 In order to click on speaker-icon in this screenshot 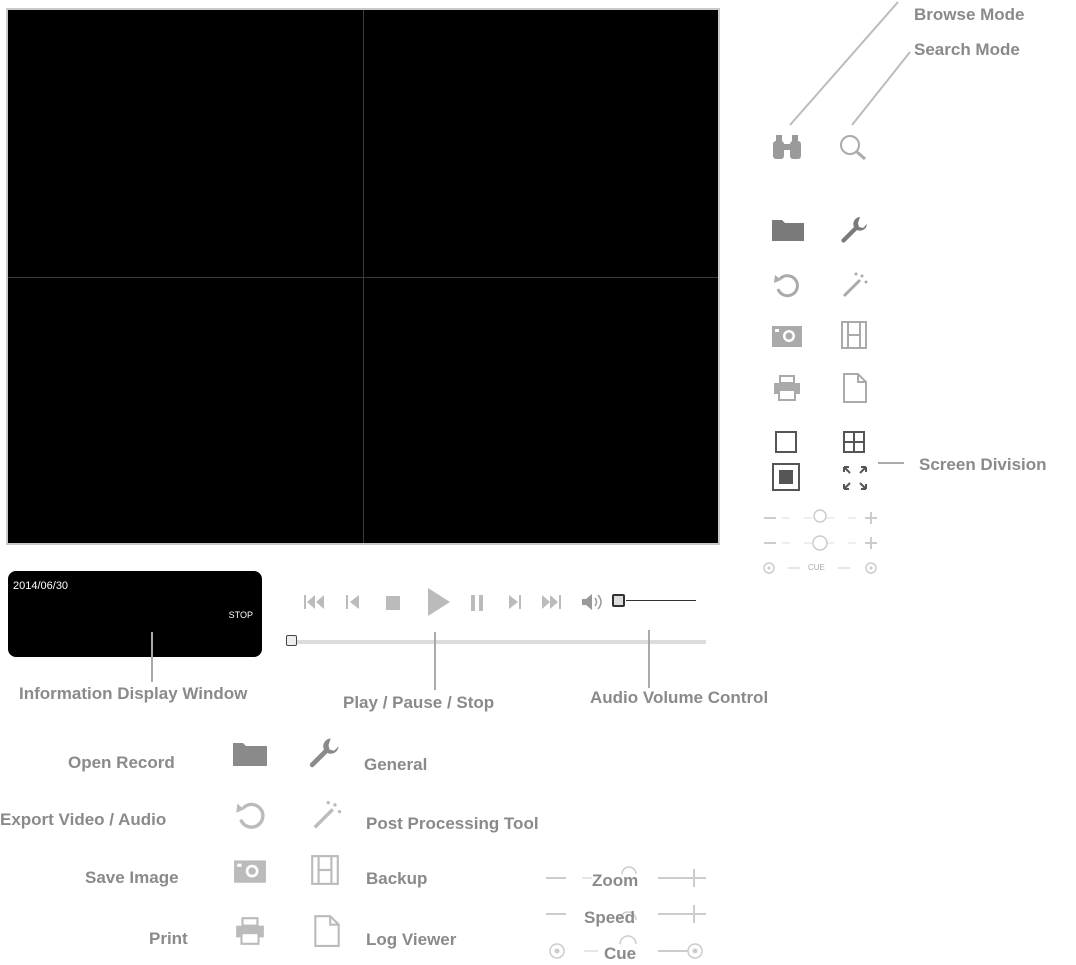, I will do `click(593, 602)`.